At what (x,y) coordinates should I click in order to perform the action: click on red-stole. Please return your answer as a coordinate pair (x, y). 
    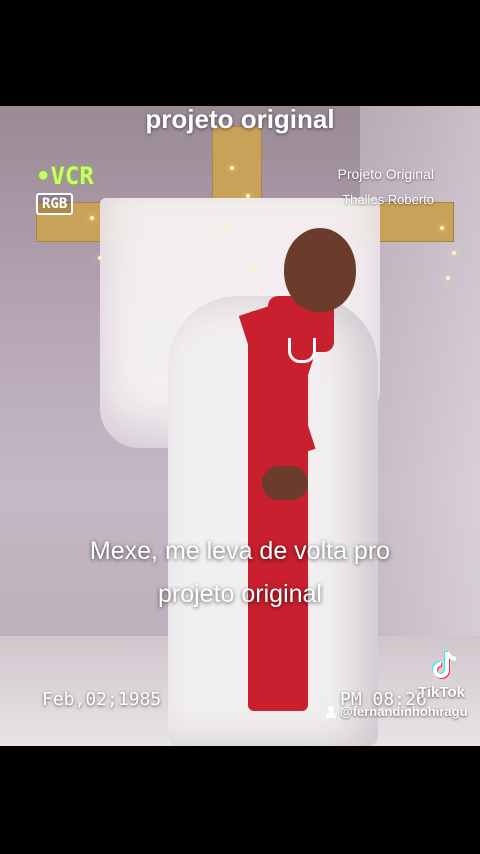
    Looking at the image, I should click on (278, 511).